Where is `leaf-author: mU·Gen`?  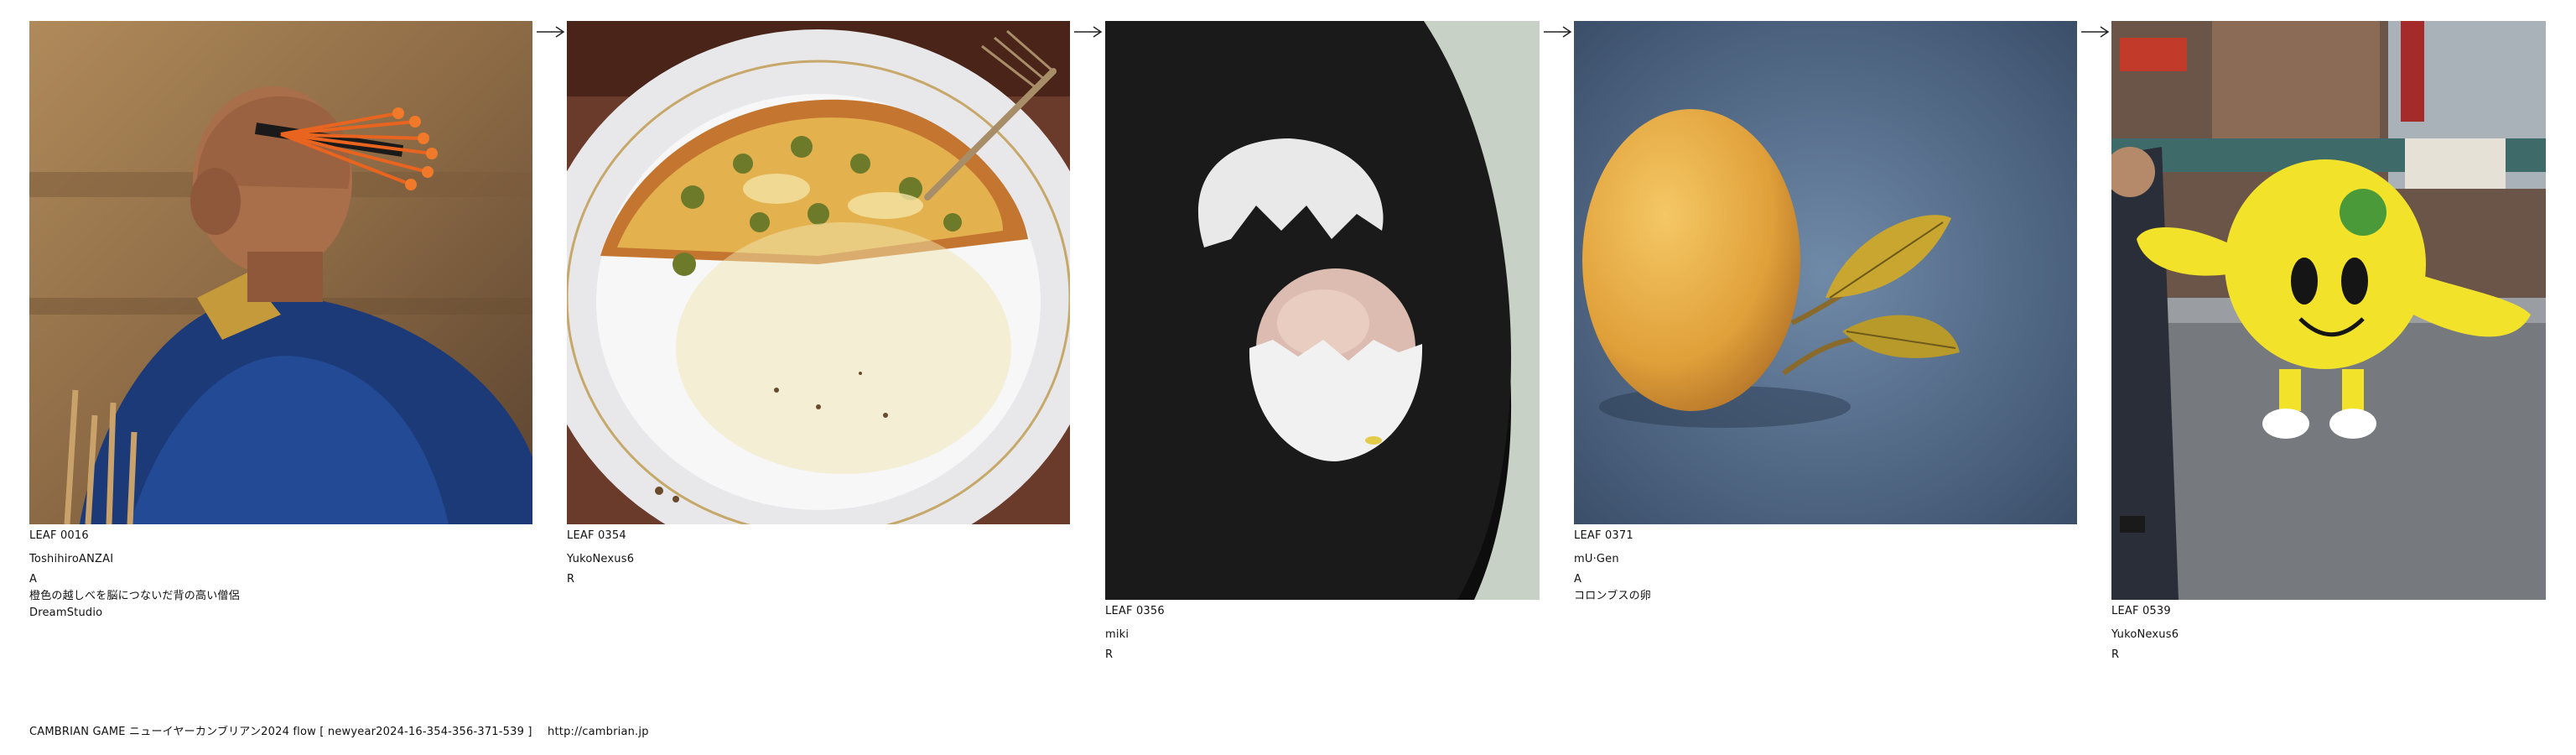 leaf-author: mU·Gen is located at coordinates (1826, 560).